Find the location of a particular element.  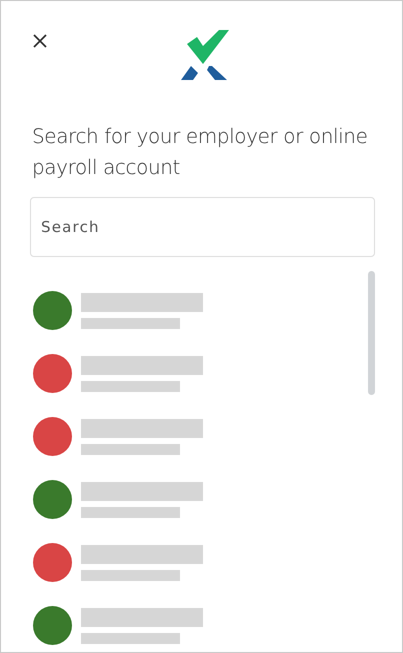

close-icon is located at coordinates (40, 41).